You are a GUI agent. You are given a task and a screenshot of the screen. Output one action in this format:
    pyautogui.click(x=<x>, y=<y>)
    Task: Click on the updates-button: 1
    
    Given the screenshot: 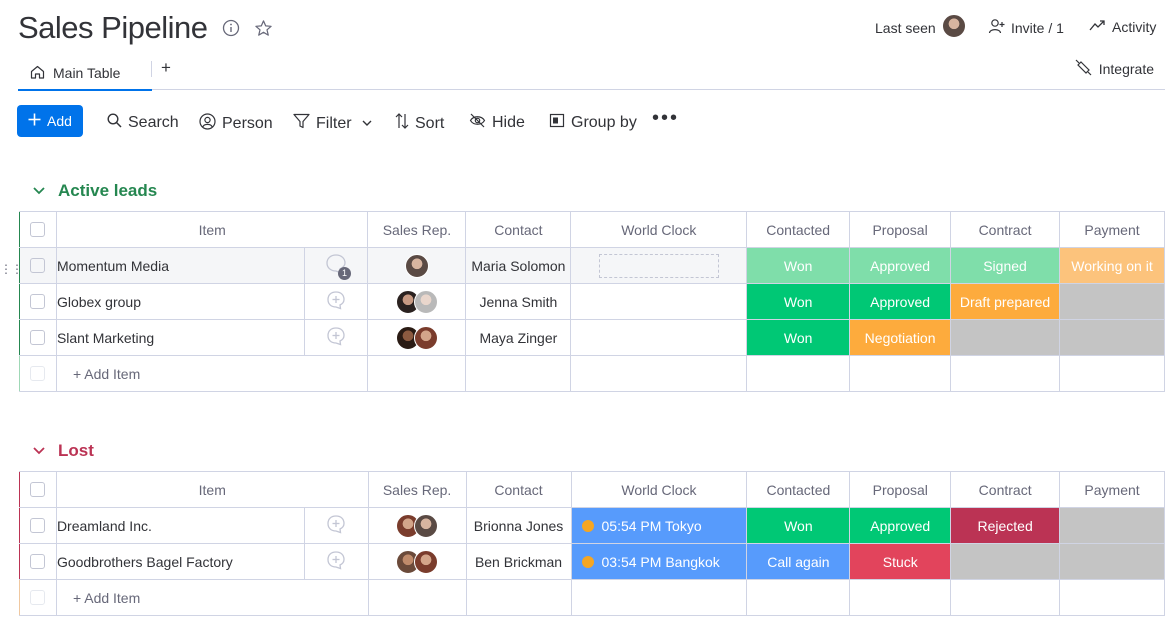 What is the action you would take?
    pyautogui.click(x=336, y=265)
    